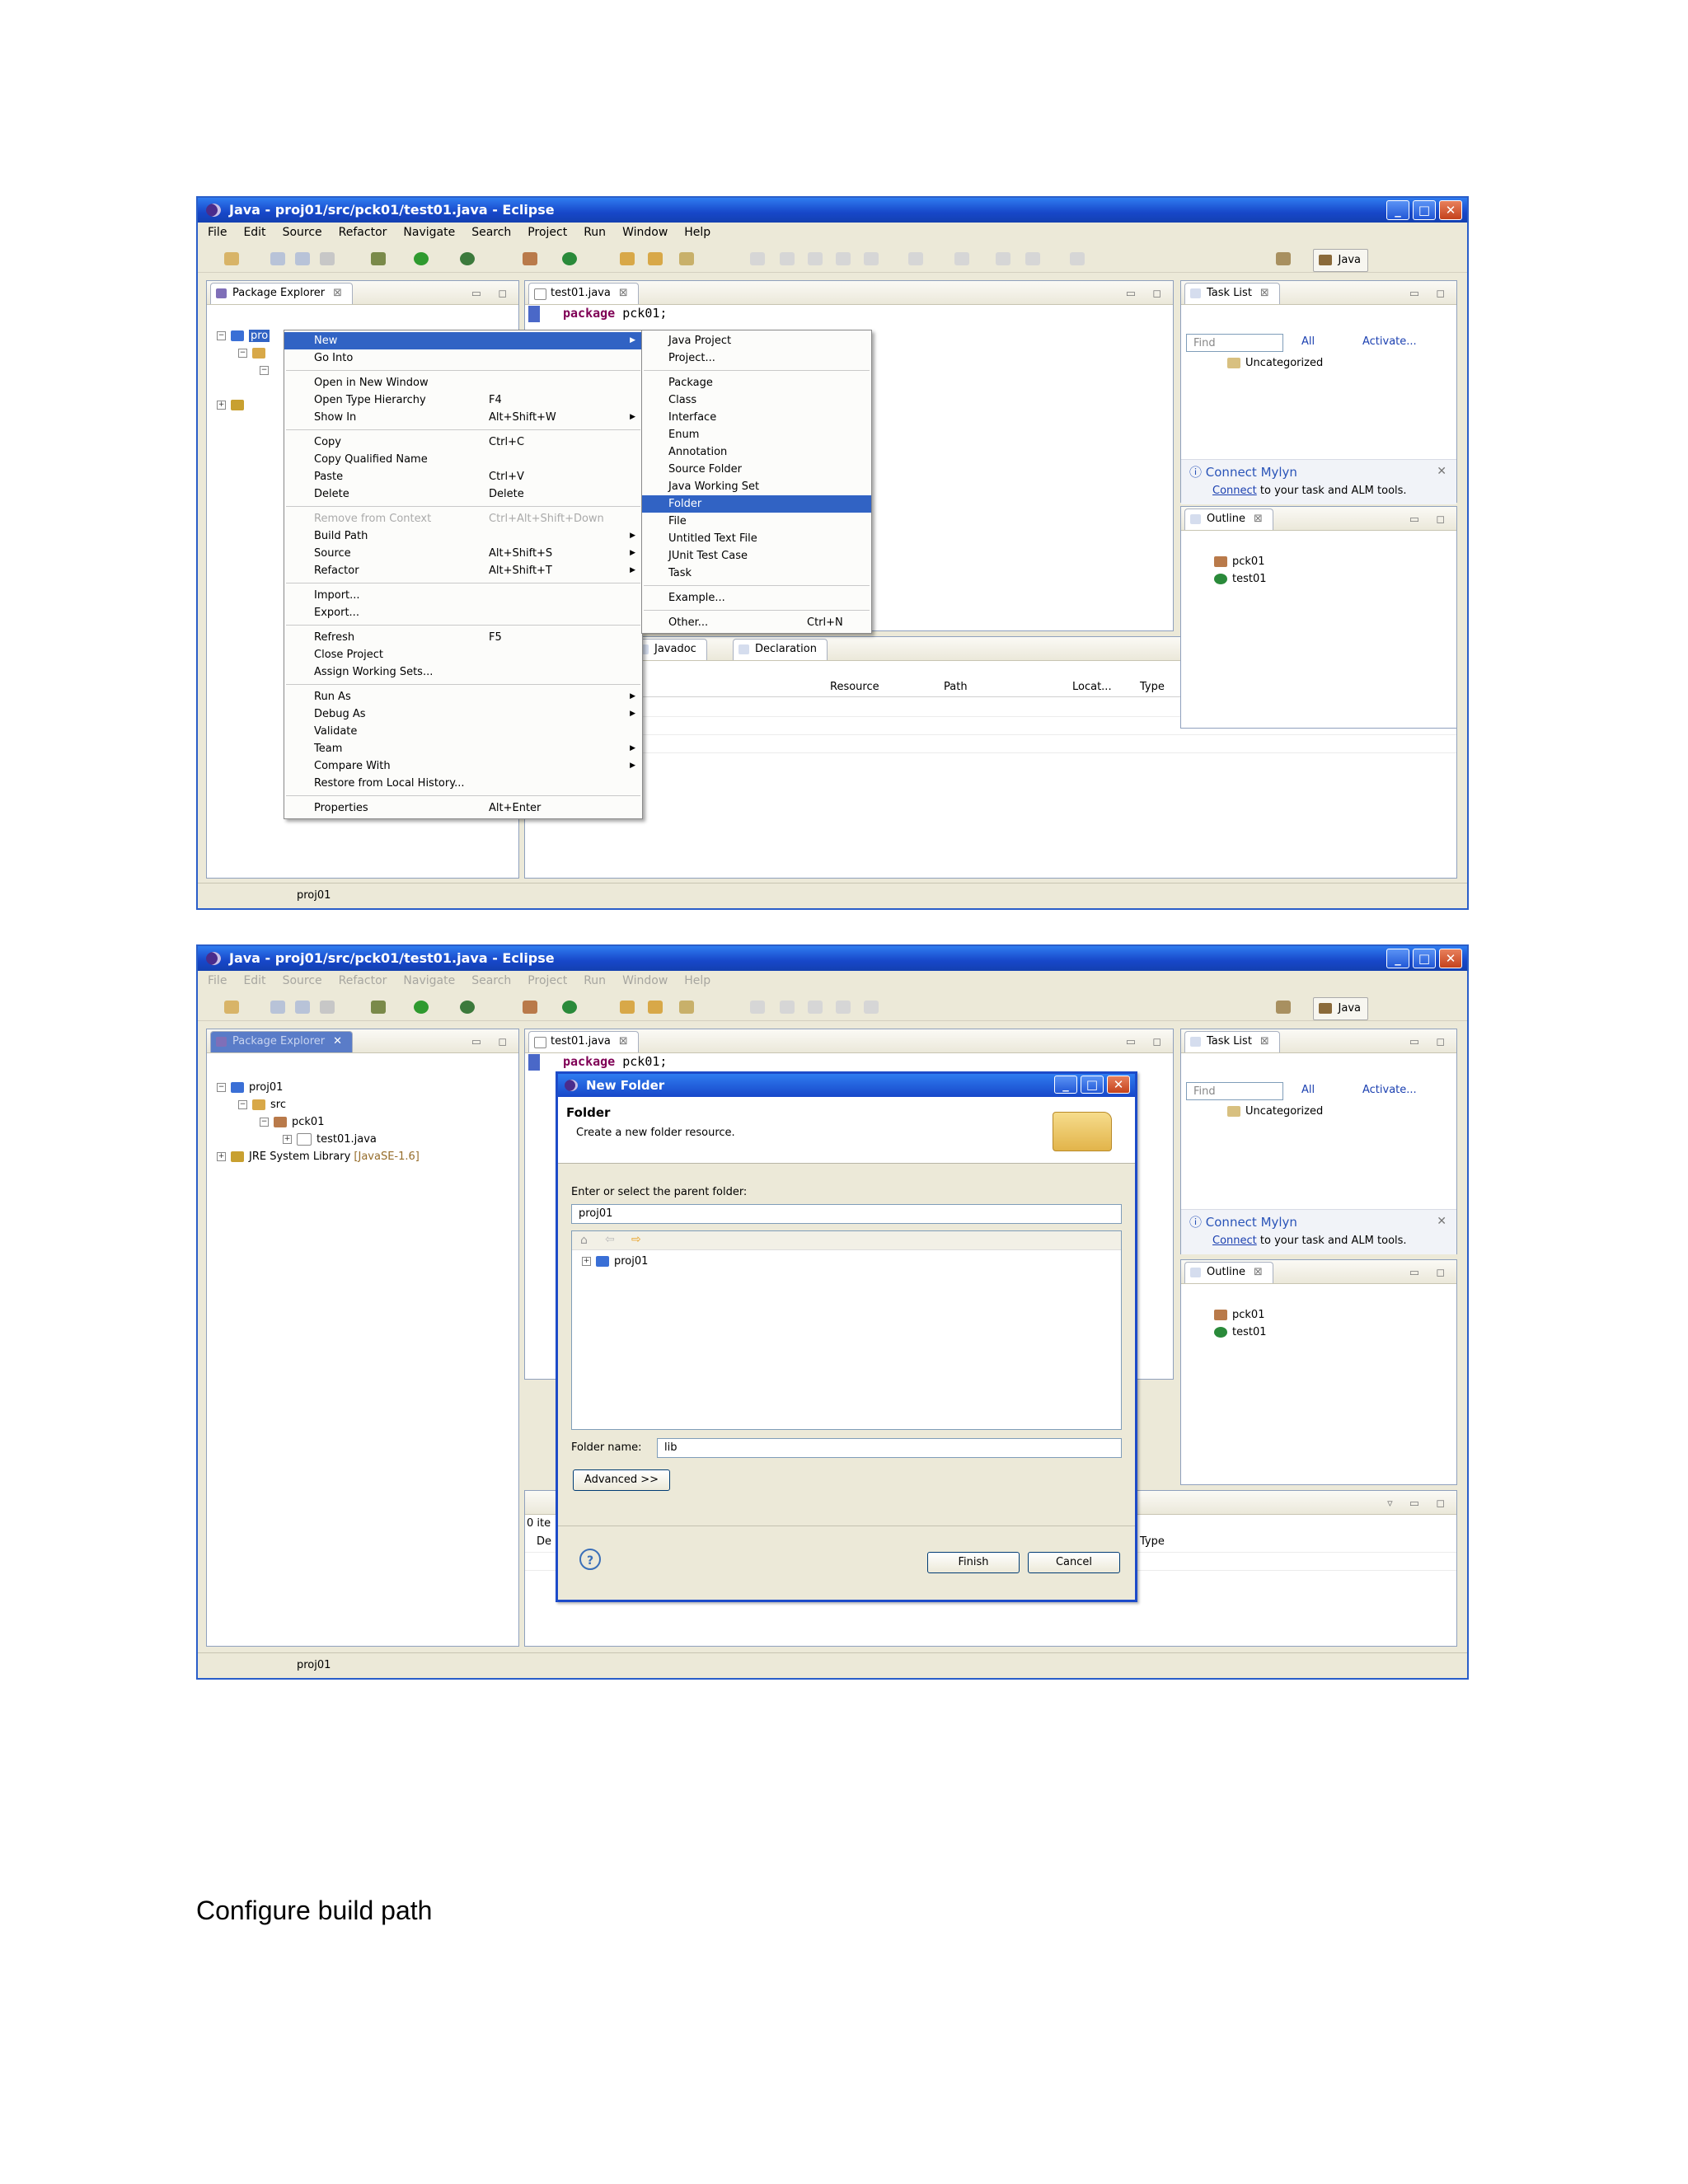  Describe the element at coordinates (246, 353) in the screenshot. I see `tree-row-src: −` at that location.